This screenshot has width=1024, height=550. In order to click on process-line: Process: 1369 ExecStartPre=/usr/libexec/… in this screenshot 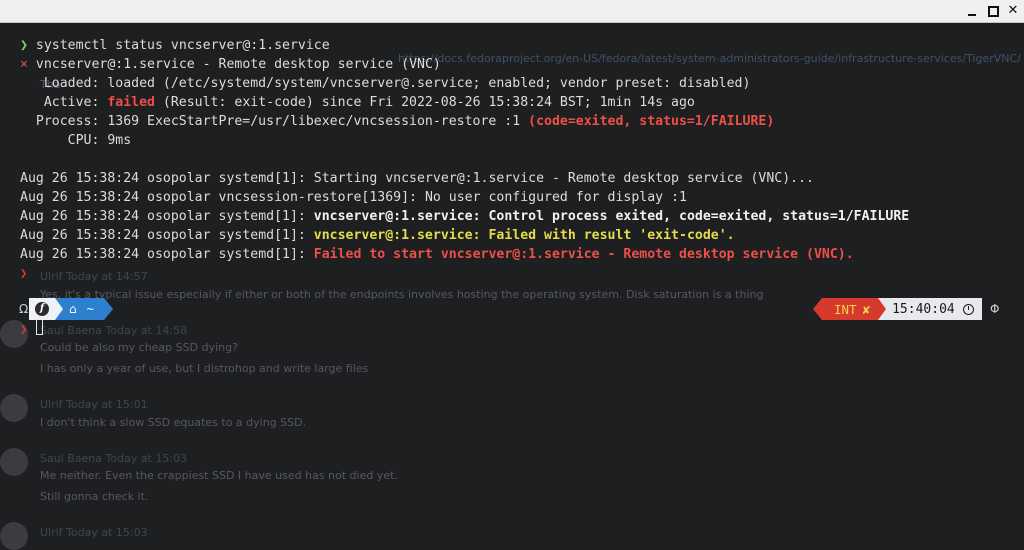, I will do `click(397, 121)`.